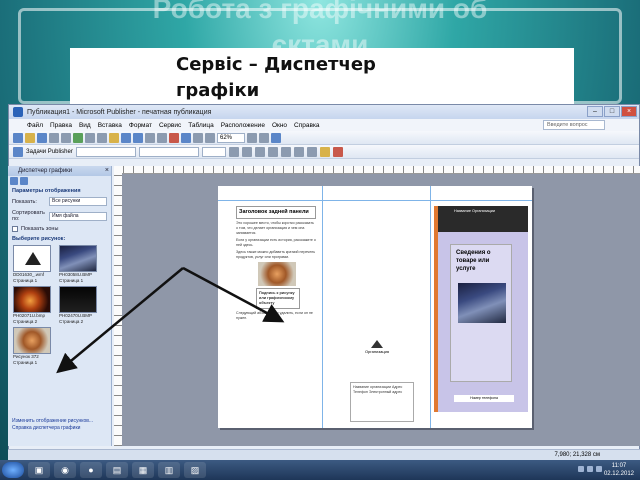 The width and height of the screenshot is (640, 480). Describe the element at coordinates (102, 137) in the screenshot. I see `copy-icon` at that location.